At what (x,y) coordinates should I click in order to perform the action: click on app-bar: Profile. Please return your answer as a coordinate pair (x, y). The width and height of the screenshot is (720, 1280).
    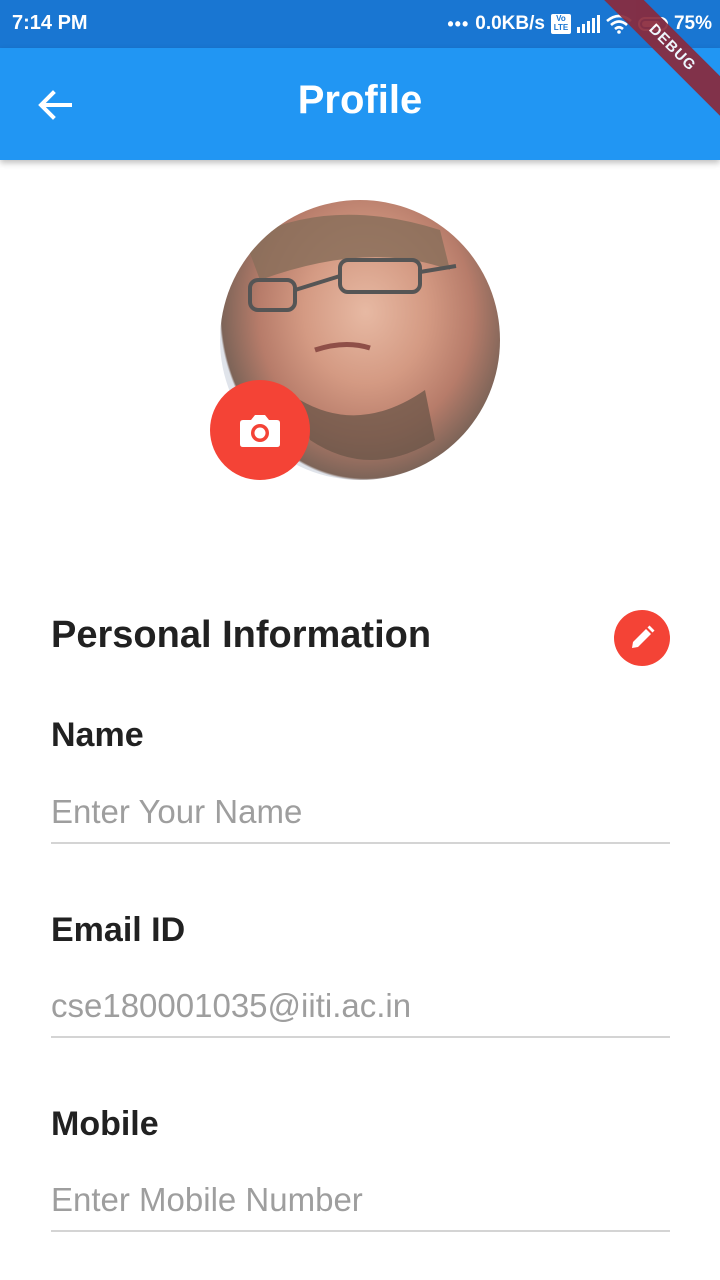
    Looking at the image, I should click on (360, 104).